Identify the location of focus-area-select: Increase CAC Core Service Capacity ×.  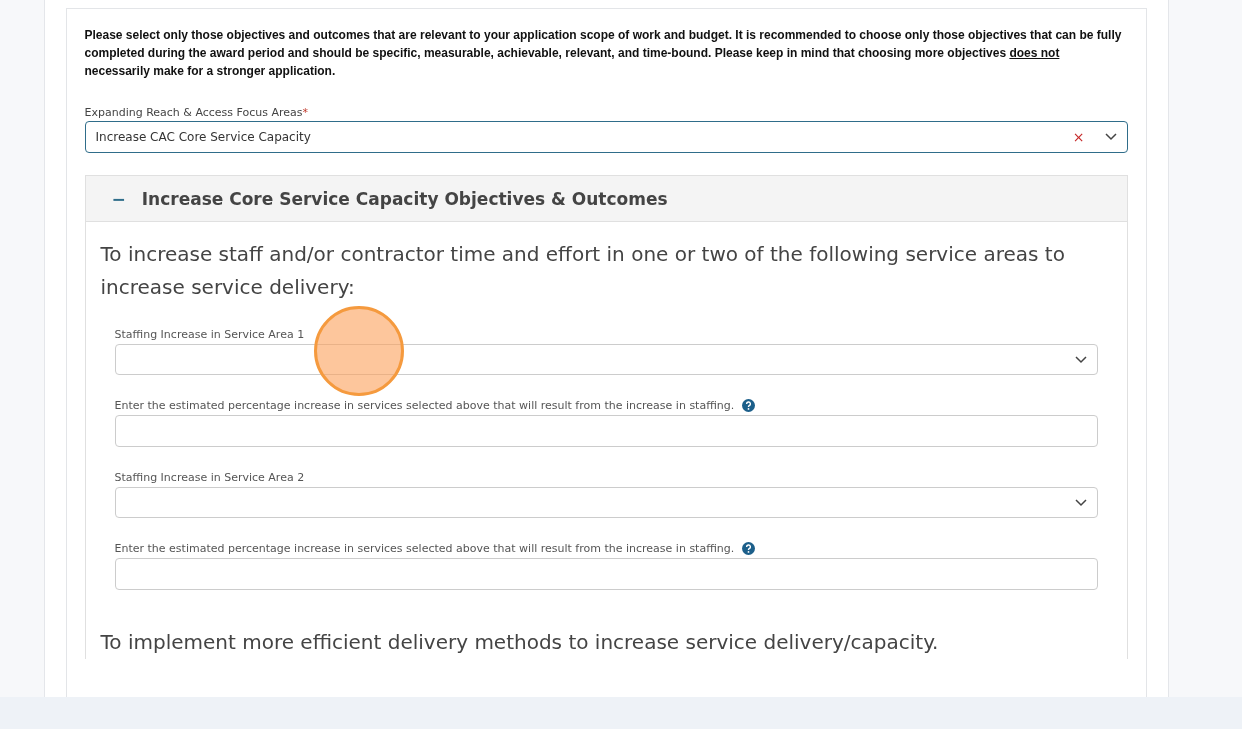
(606, 137).